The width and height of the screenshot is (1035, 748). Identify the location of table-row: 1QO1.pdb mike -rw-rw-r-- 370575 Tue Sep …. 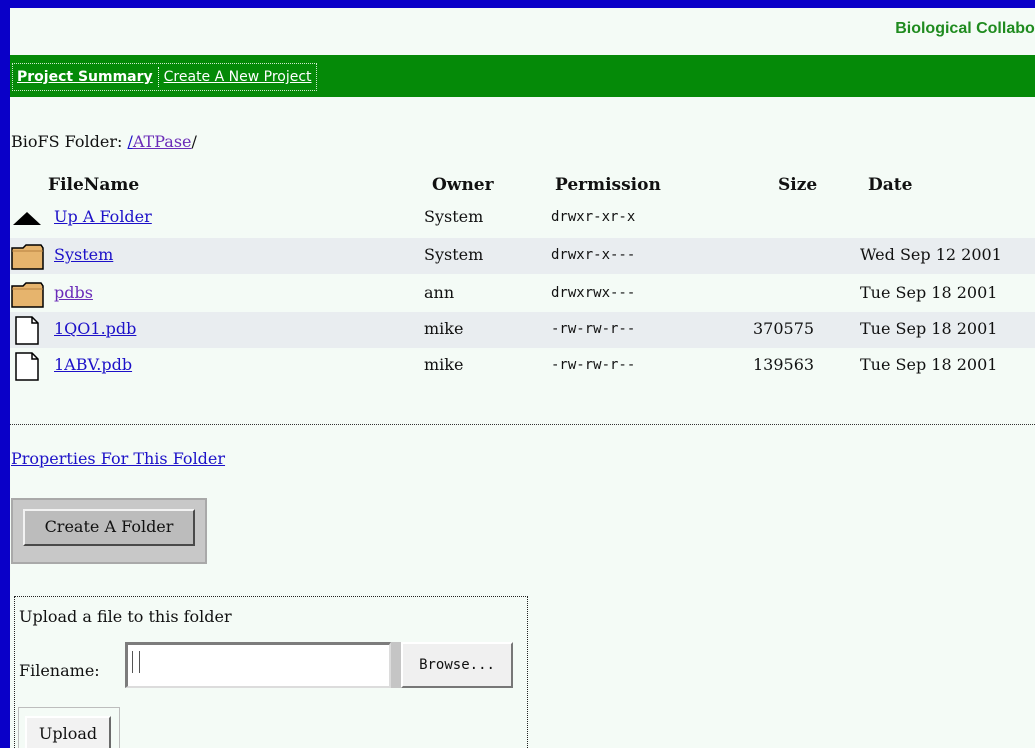
(522, 330).